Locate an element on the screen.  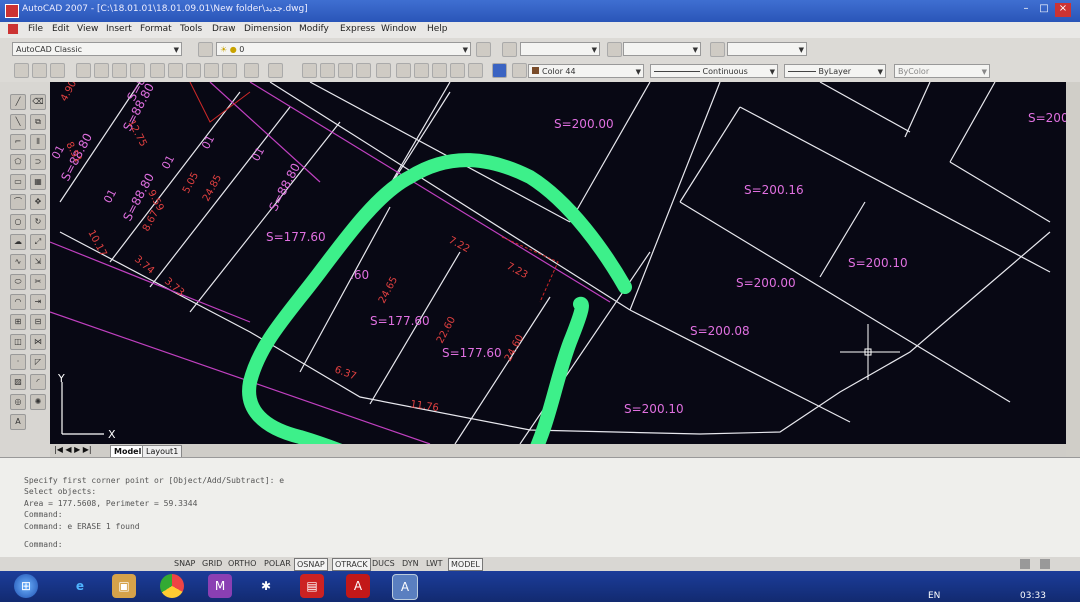
dim-style-icon is located at coordinates (614, 49).